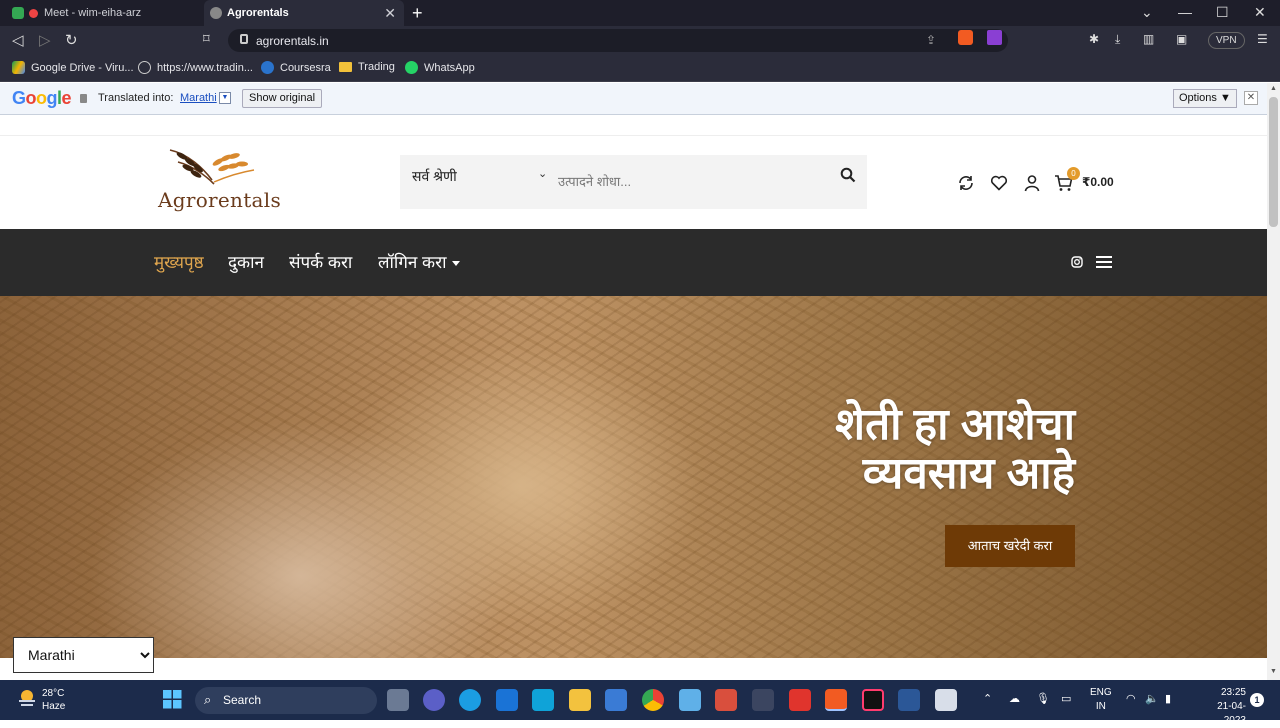 The width and height of the screenshot is (1280, 728). I want to click on wps-office-icon, so click(800, 700).